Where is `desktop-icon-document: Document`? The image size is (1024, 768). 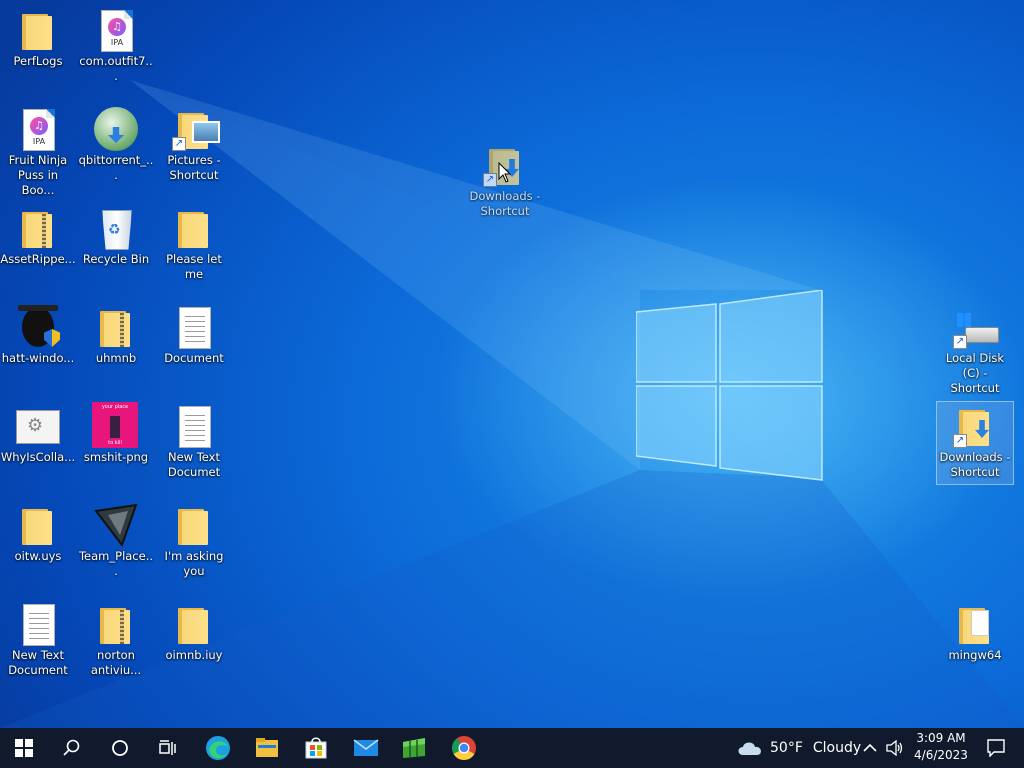
desktop-icon-document: Document is located at coordinates (194, 334).